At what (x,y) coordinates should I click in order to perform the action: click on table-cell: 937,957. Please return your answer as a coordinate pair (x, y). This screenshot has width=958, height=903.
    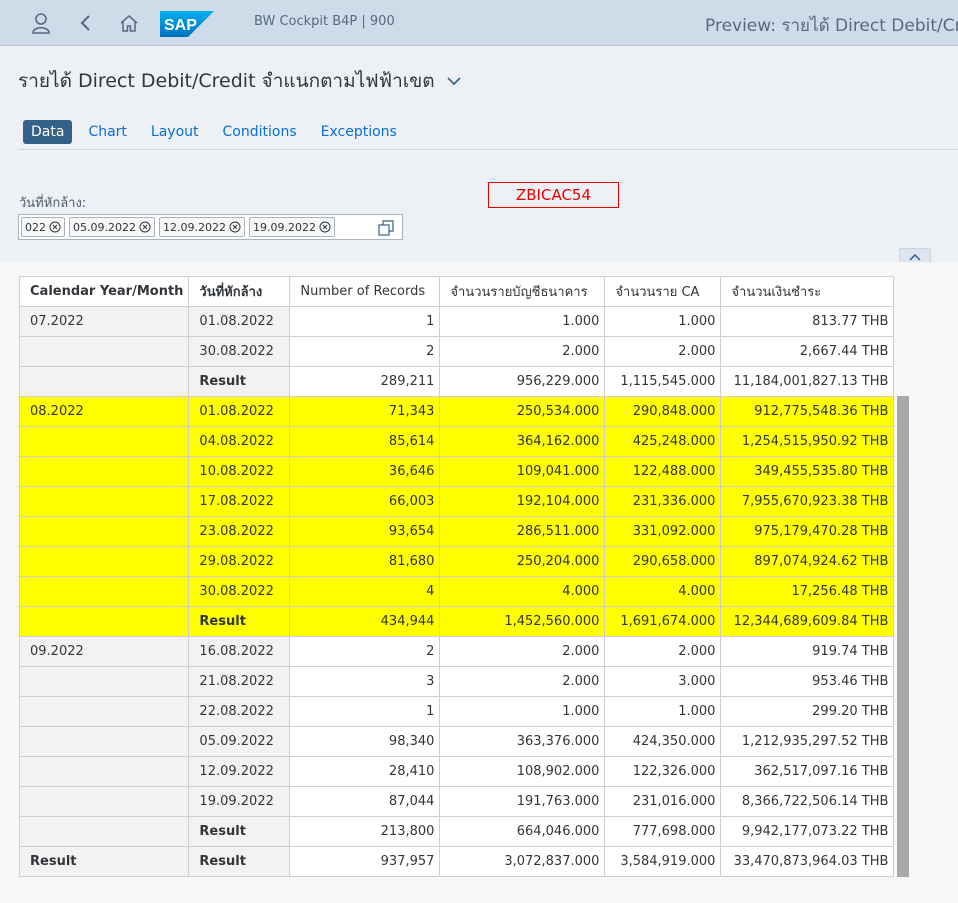
    Looking at the image, I should click on (365, 861).